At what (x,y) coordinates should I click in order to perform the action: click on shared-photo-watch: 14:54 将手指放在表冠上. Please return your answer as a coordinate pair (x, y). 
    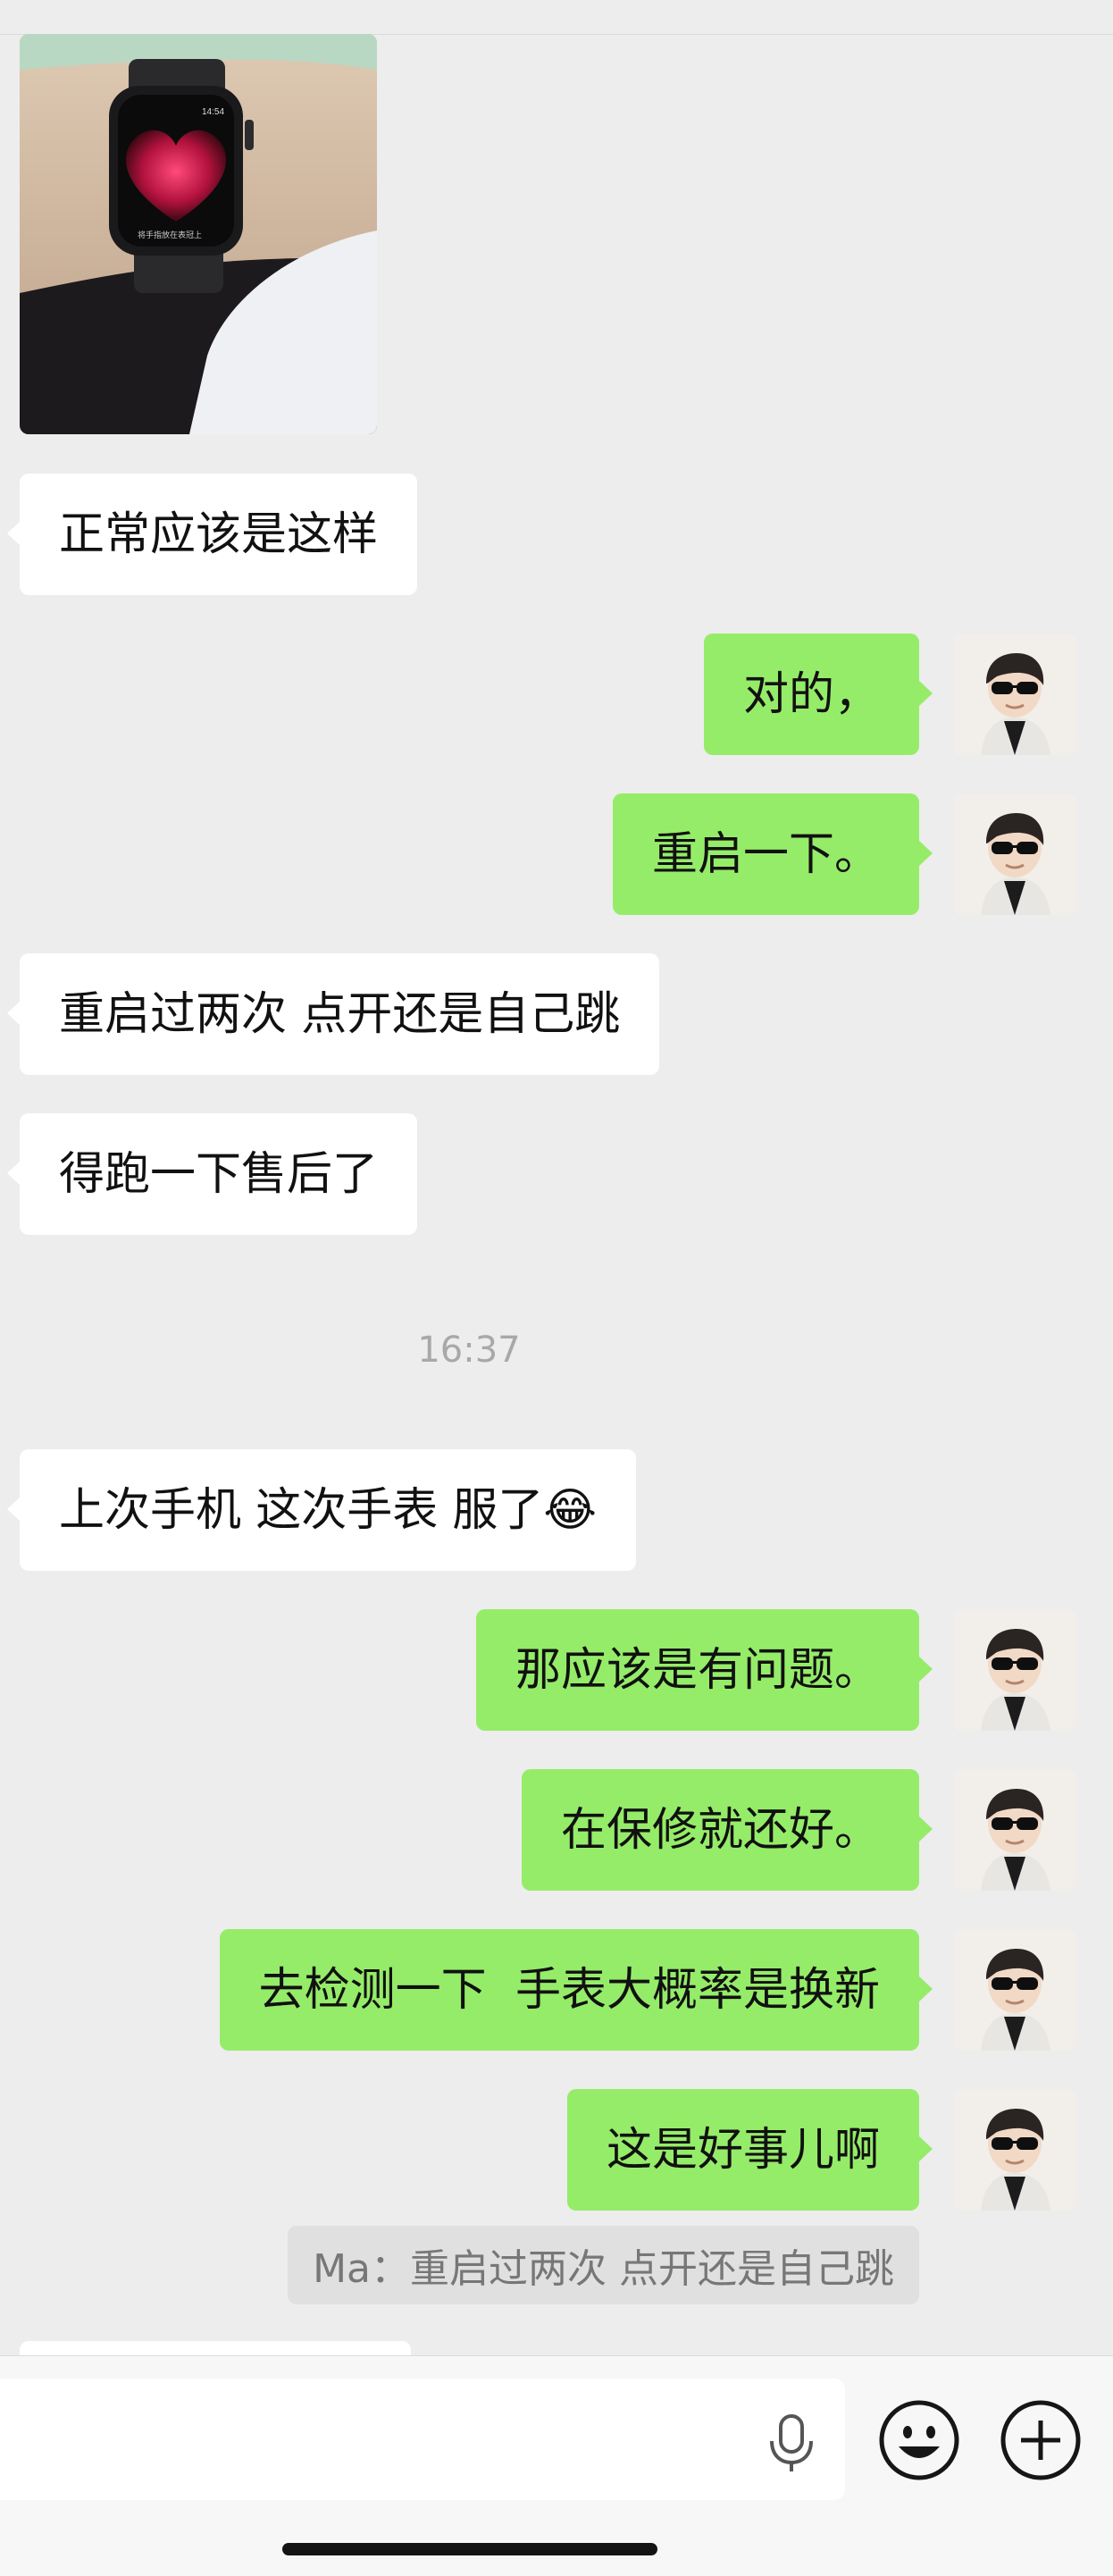
    Looking at the image, I should click on (198, 234).